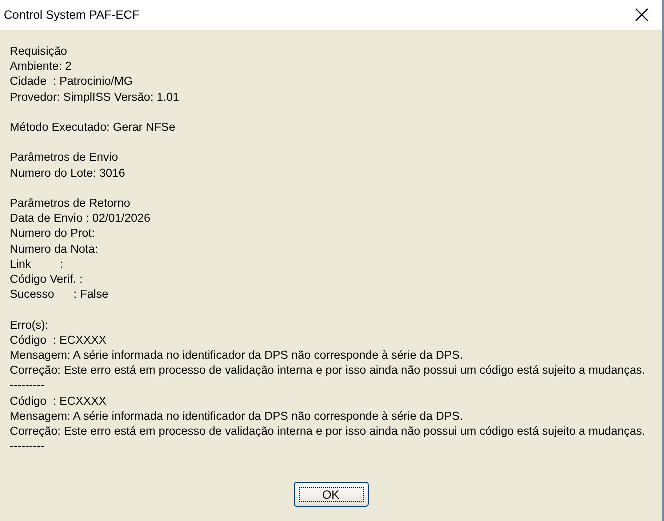 The image size is (664, 521). Describe the element at coordinates (37, 264) in the screenshot. I see `message-line: Link :` at that location.